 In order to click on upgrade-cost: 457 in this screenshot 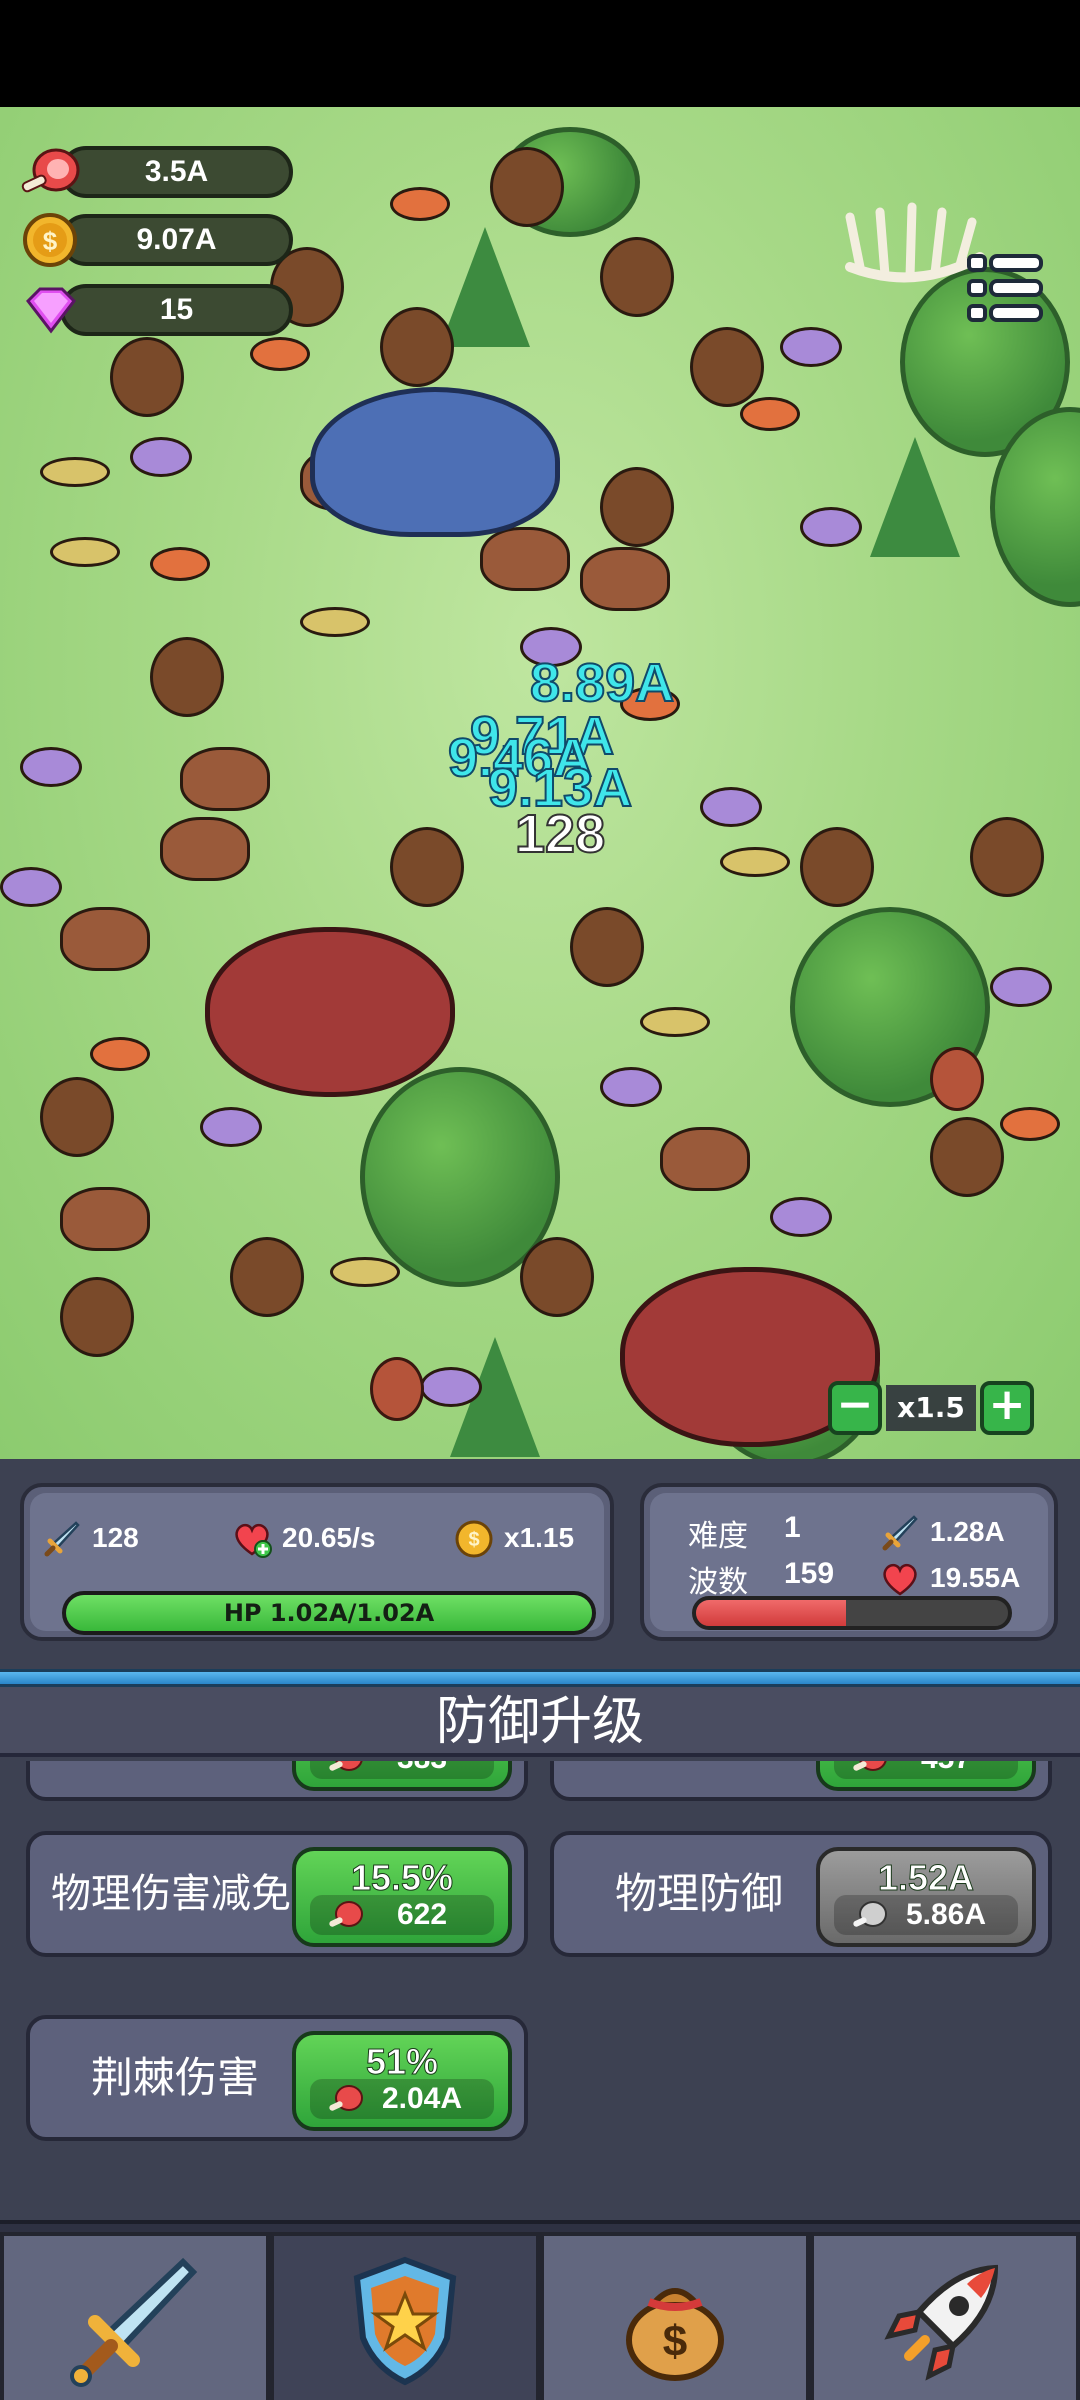, I will do `click(946, 1768)`.